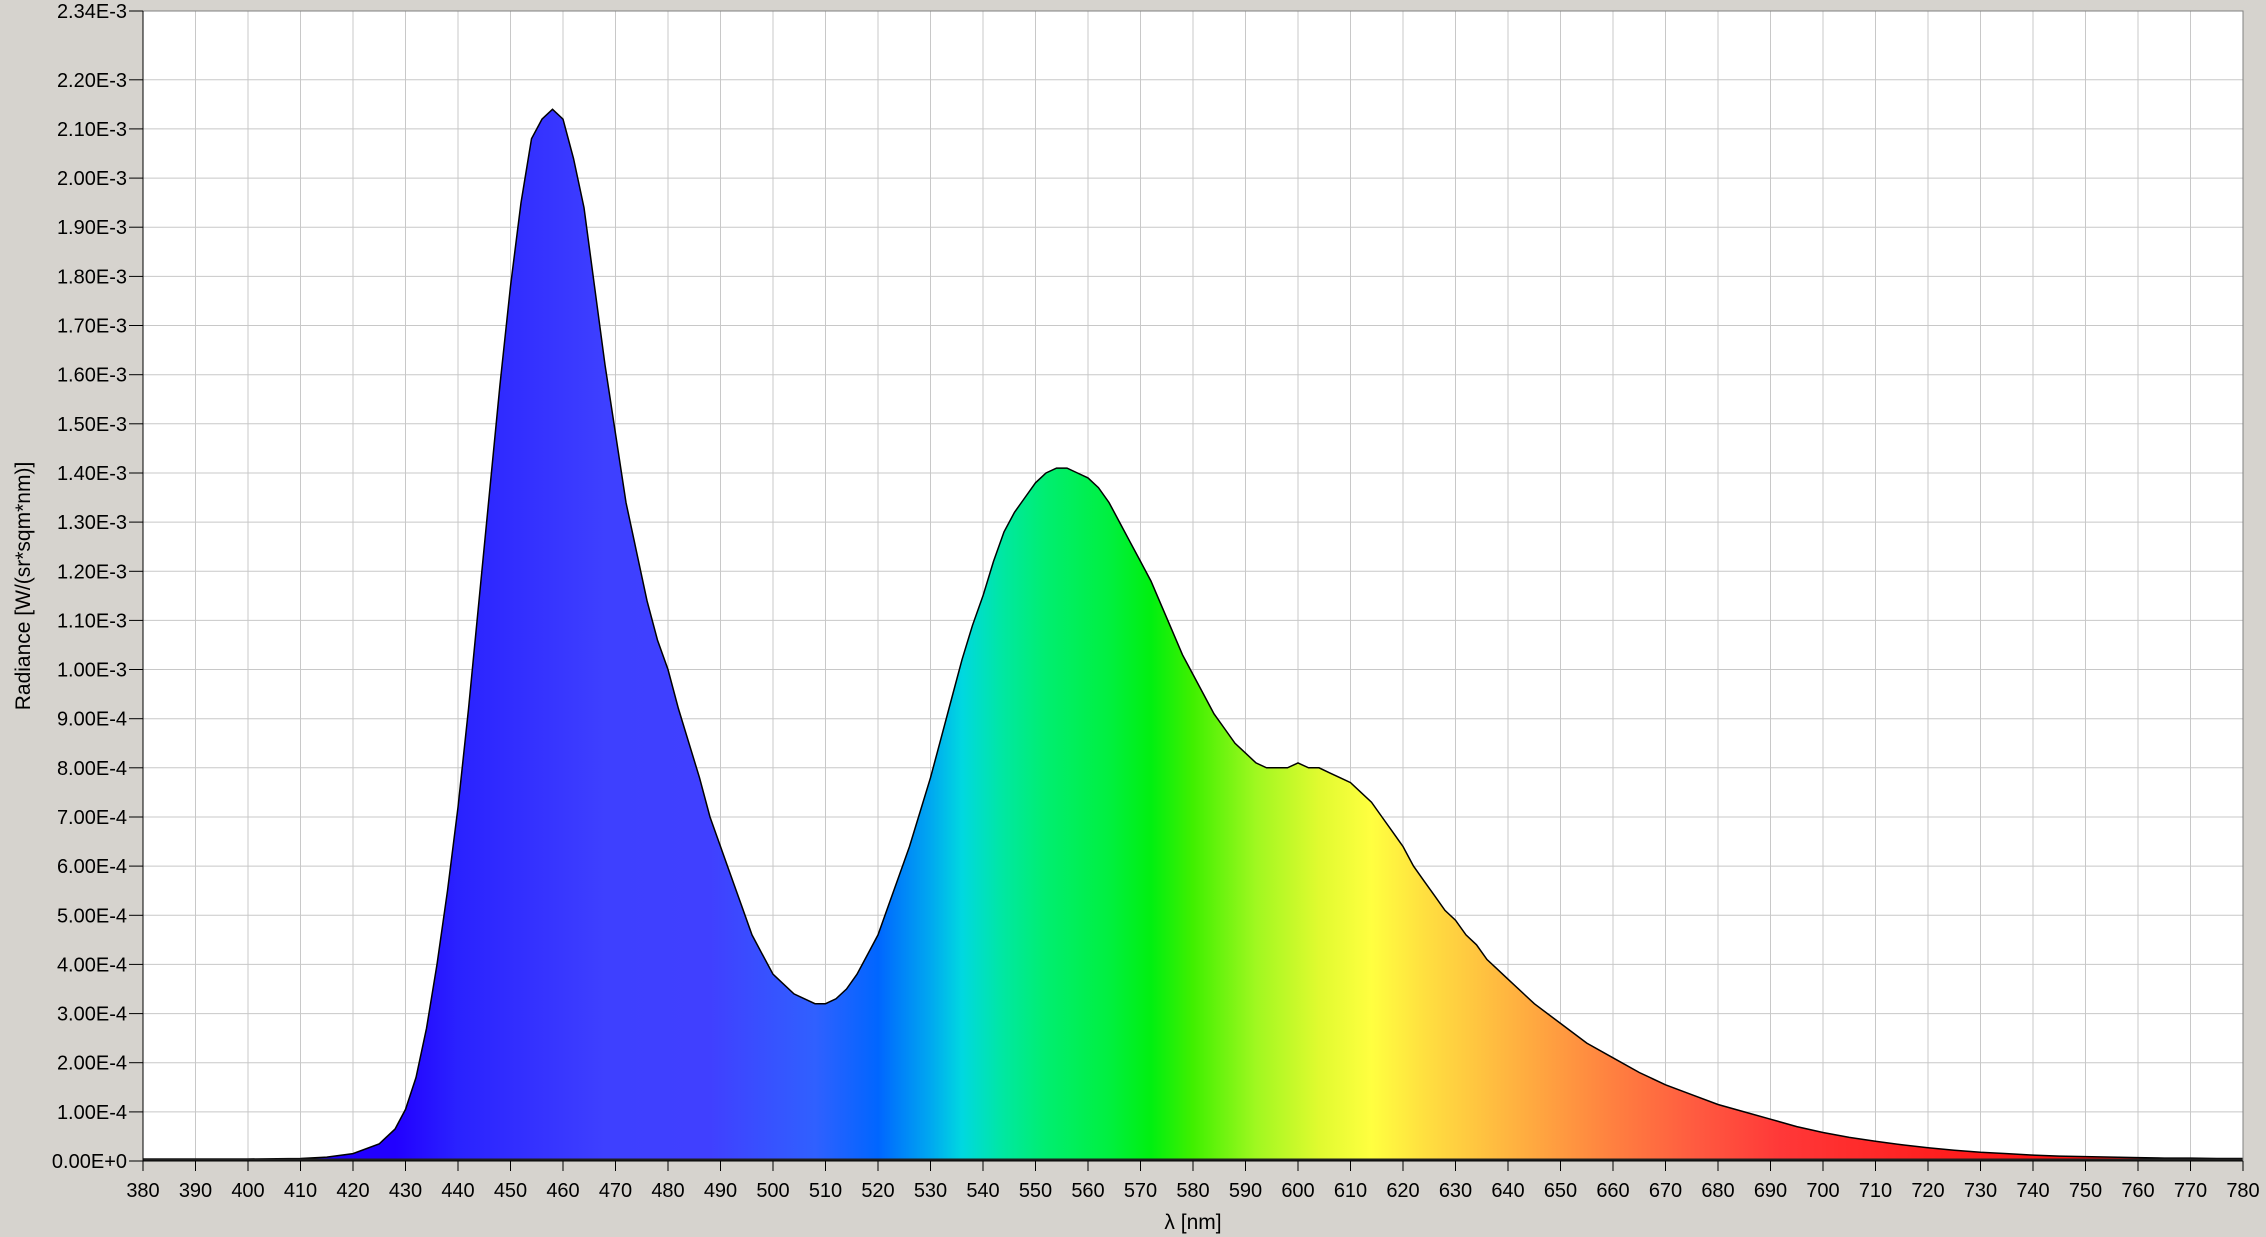 This screenshot has height=1237, width=2266. I want to click on x-tick-label: 560, so click(1087, 1191).